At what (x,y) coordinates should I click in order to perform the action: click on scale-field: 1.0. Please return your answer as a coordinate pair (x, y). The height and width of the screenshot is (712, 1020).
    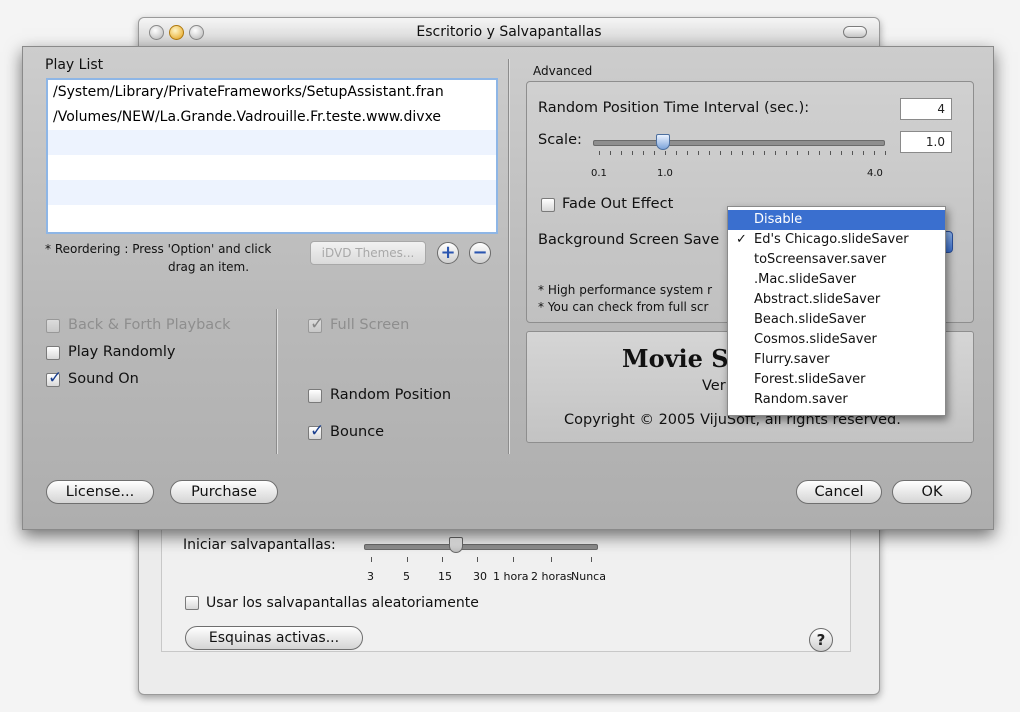
    Looking at the image, I should click on (926, 142).